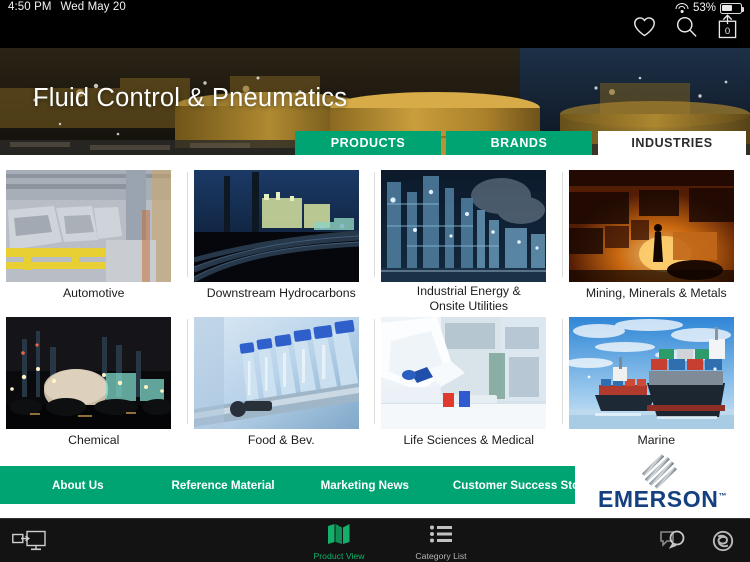 This screenshot has width=750, height=562. Describe the element at coordinates (723, 543) in the screenshot. I see `knot-link-icon` at that location.